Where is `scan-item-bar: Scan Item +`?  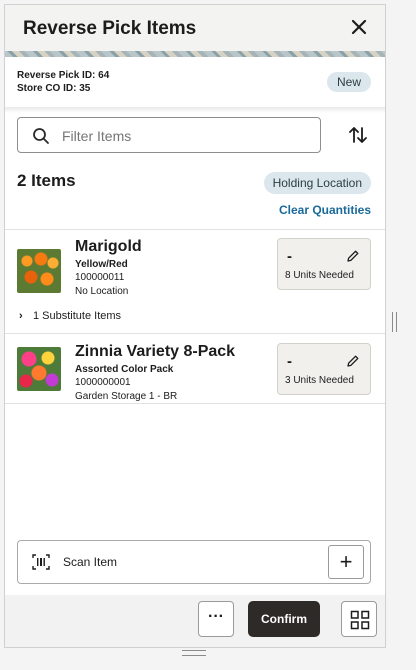
scan-item-bar: Scan Item + is located at coordinates (194, 562).